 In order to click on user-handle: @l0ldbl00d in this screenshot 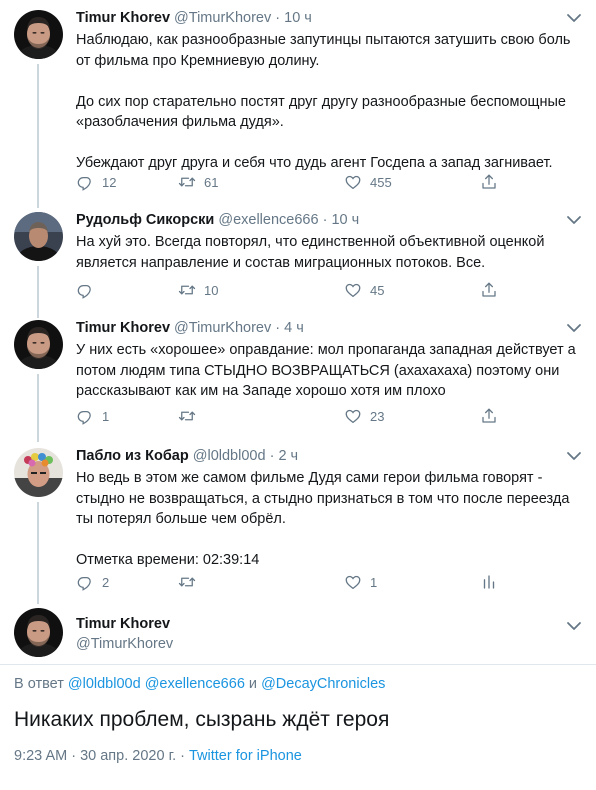, I will do `click(229, 456)`.